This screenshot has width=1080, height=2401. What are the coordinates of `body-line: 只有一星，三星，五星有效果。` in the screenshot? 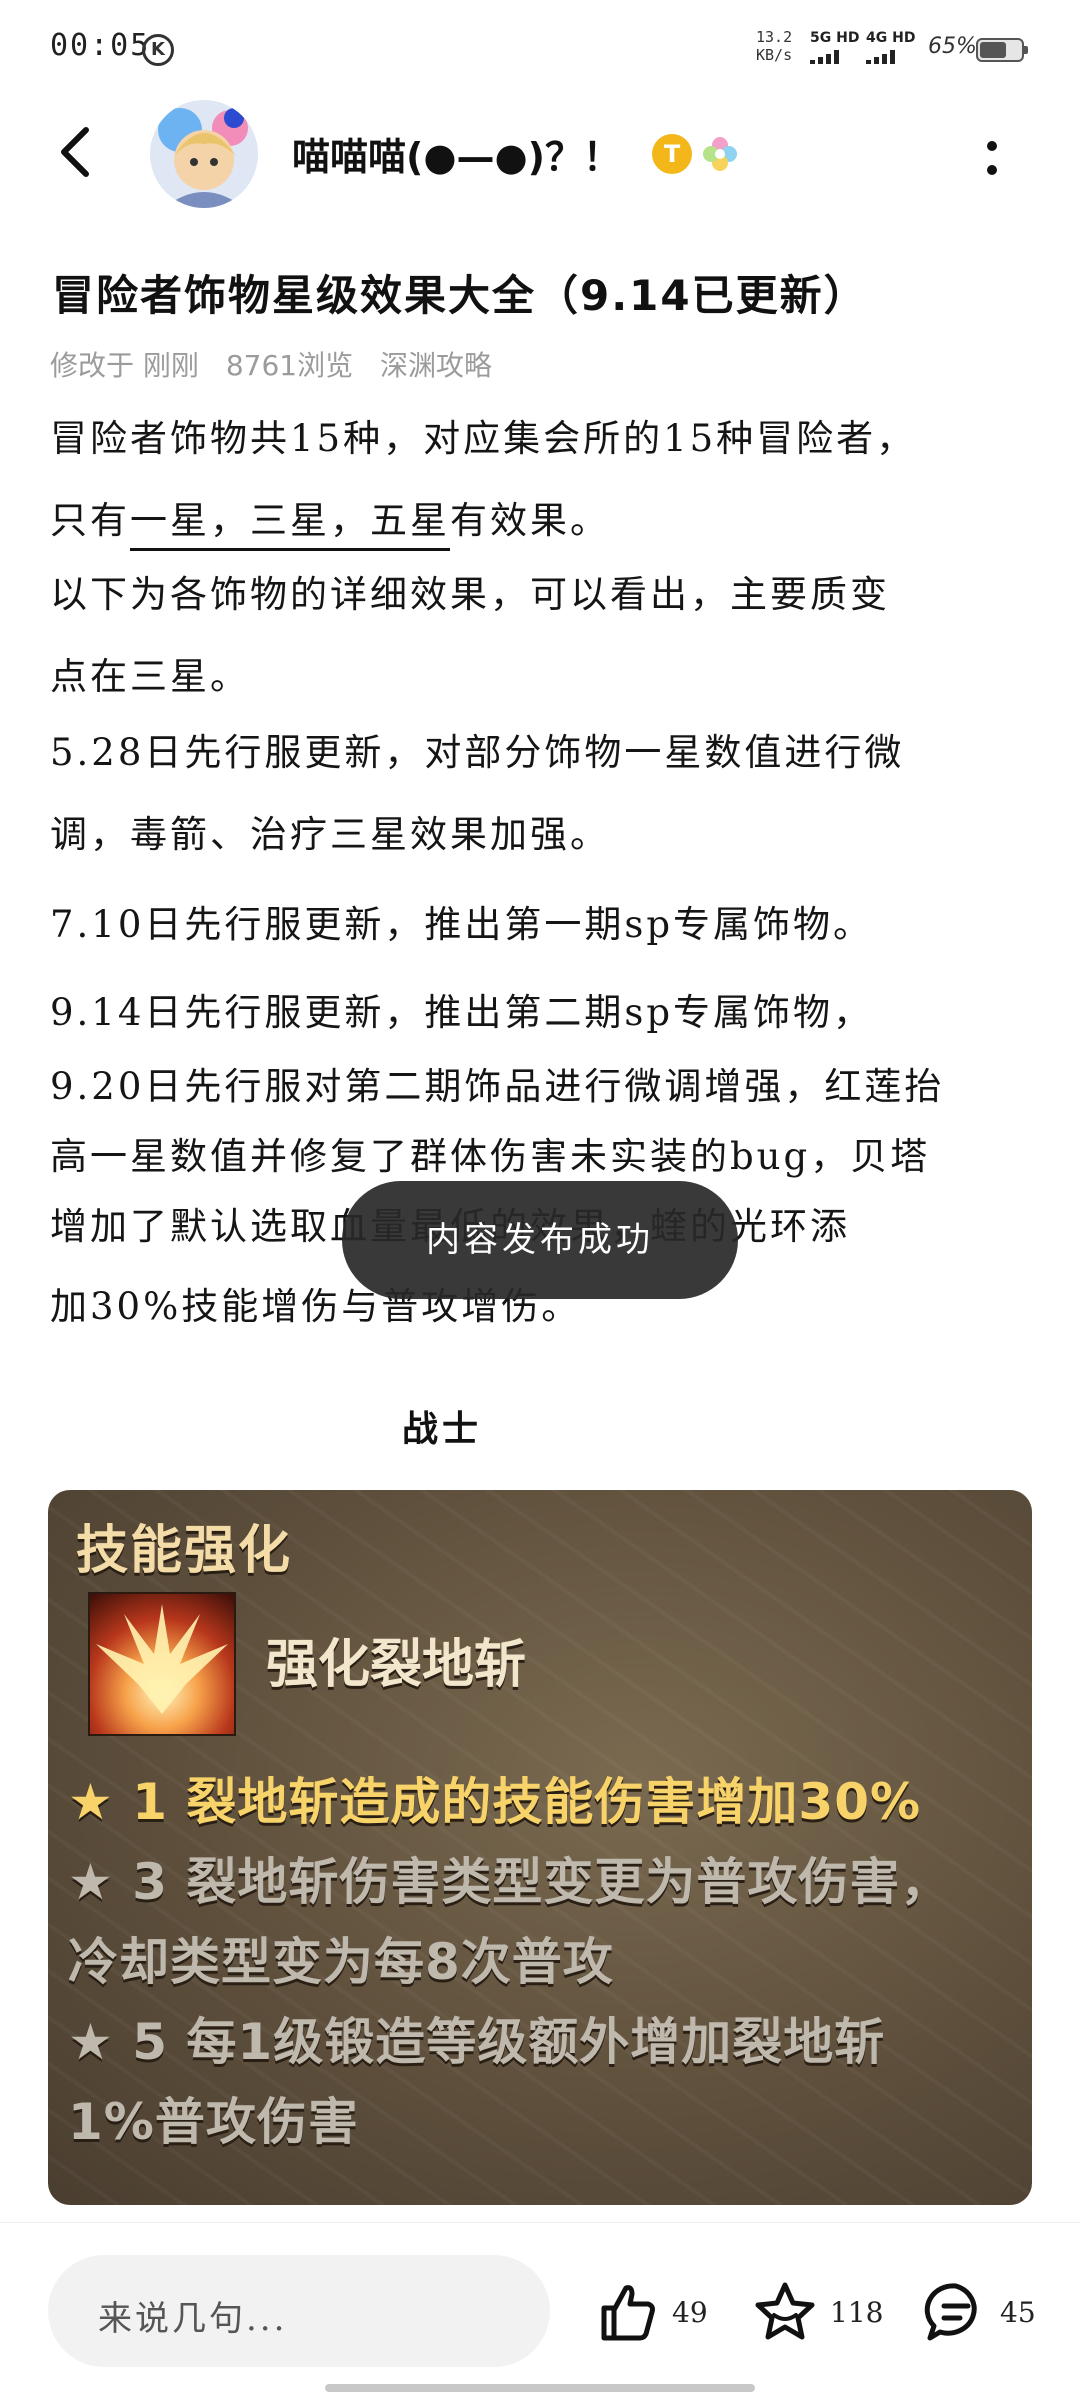 It's located at (330, 520).